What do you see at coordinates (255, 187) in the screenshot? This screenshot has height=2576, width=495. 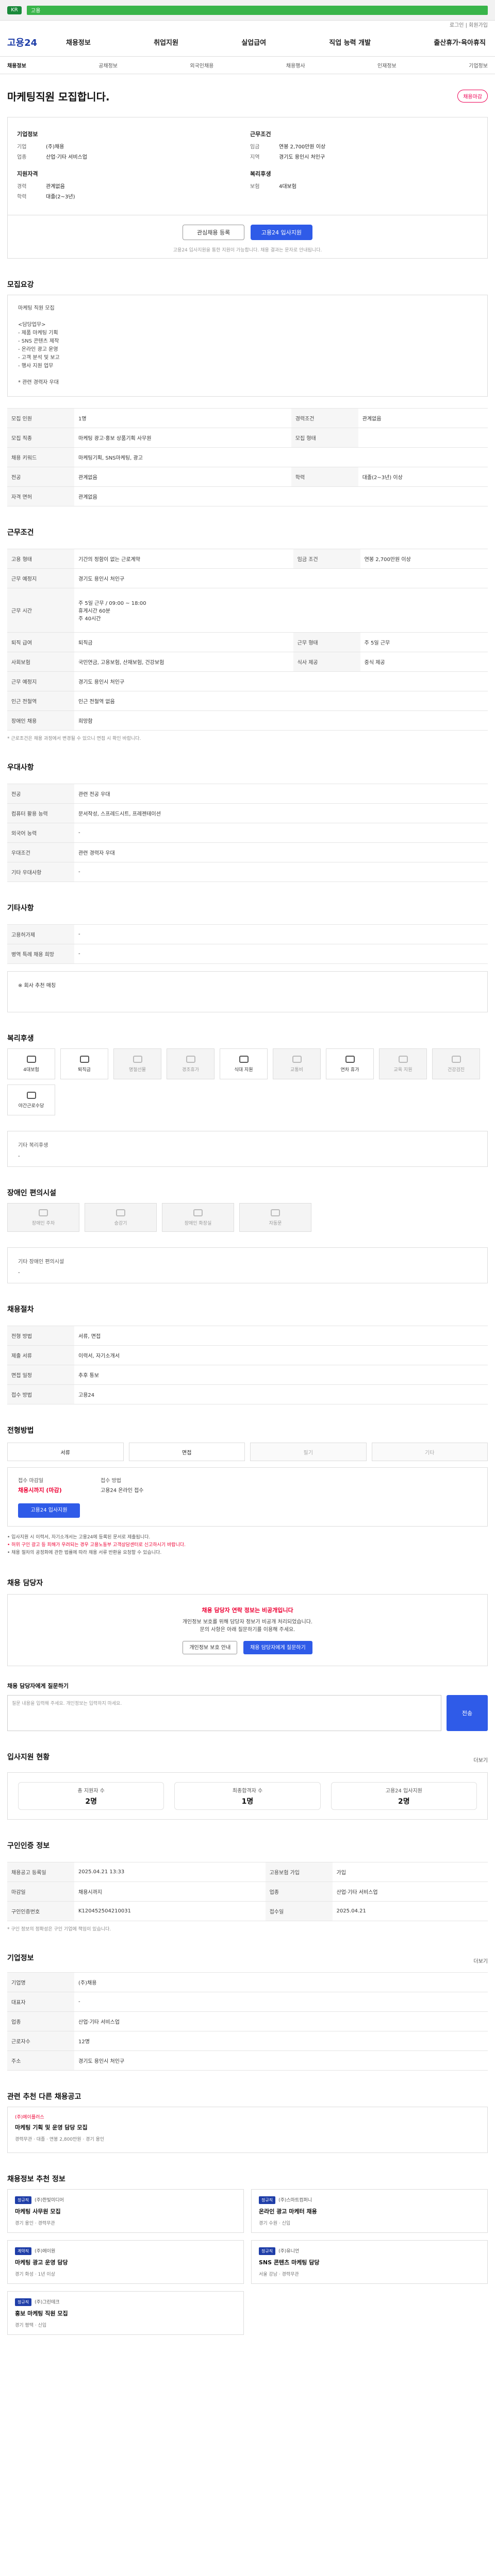 I see `kv-key: 보험` at bounding box center [255, 187].